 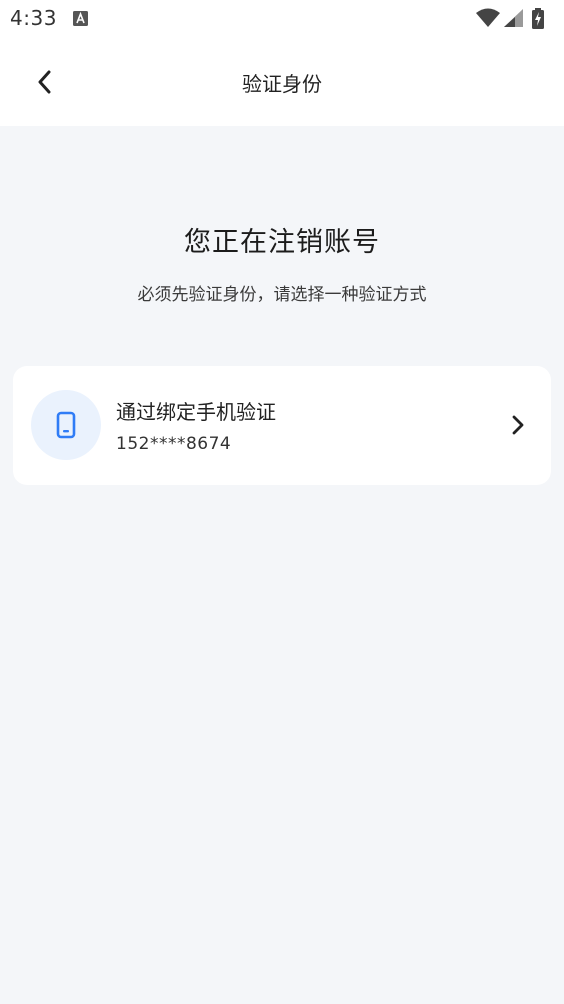 I want to click on page-title: 验证身份, so click(x=282, y=84).